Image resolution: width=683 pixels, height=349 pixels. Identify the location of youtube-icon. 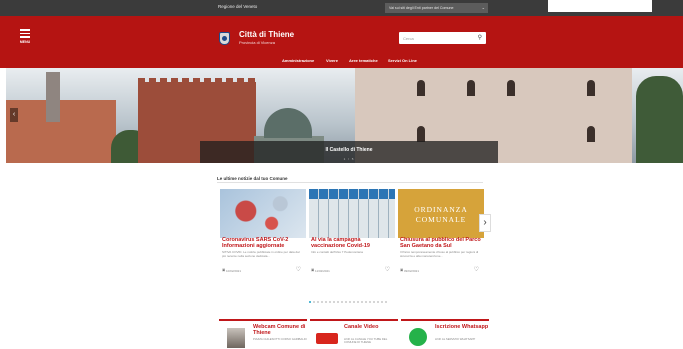
(327, 338).